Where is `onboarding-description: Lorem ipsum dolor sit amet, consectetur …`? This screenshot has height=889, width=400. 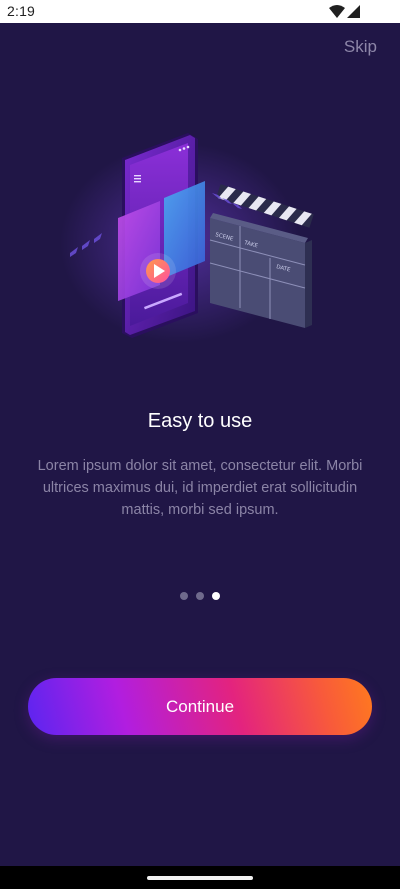 onboarding-description: Lorem ipsum dolor sit amet, consectetur … is located at coordinates (200, 488).